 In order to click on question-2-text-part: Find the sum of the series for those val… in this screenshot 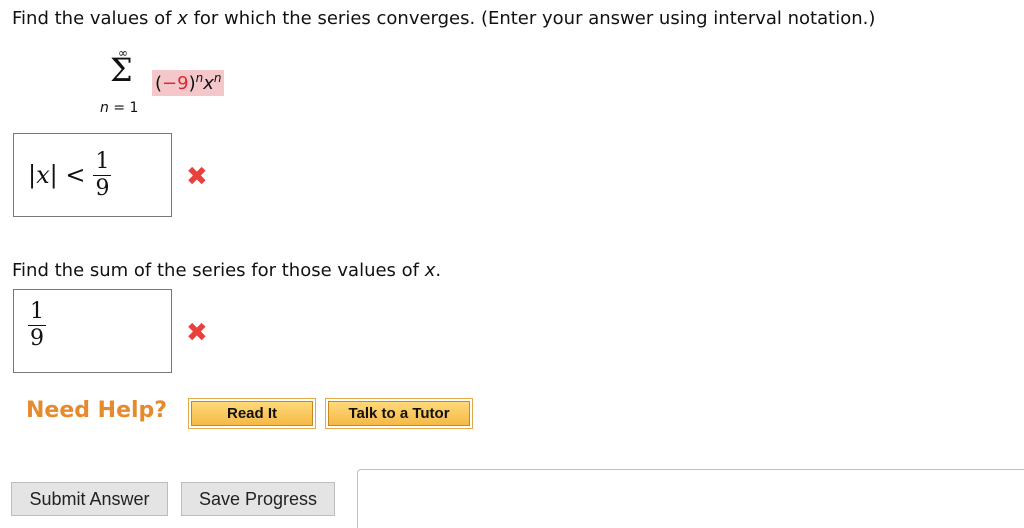, I will do `click(218, 270)`.